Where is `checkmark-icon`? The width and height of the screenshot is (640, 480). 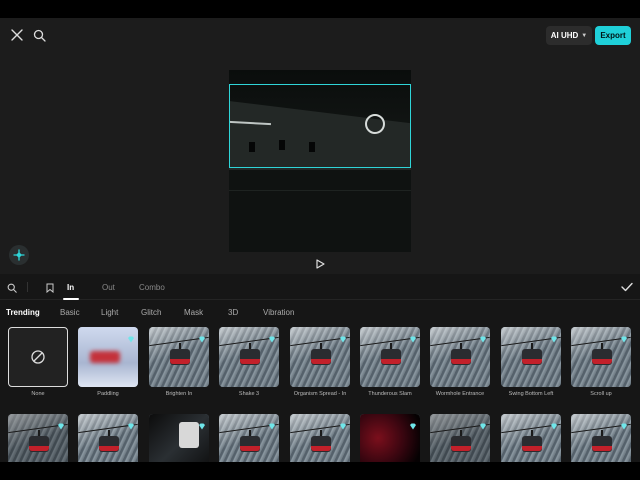 checkmark-icon is located at coordinates (627, 287).